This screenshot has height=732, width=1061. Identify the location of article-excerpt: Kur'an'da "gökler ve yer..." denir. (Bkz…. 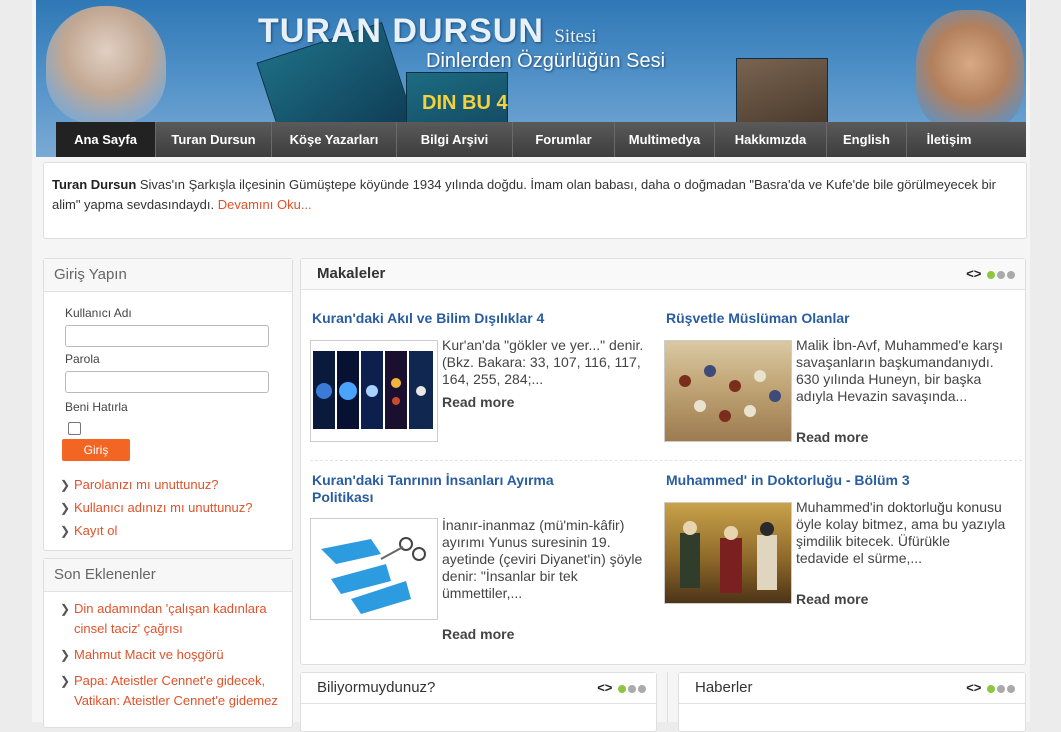
(543, 362).